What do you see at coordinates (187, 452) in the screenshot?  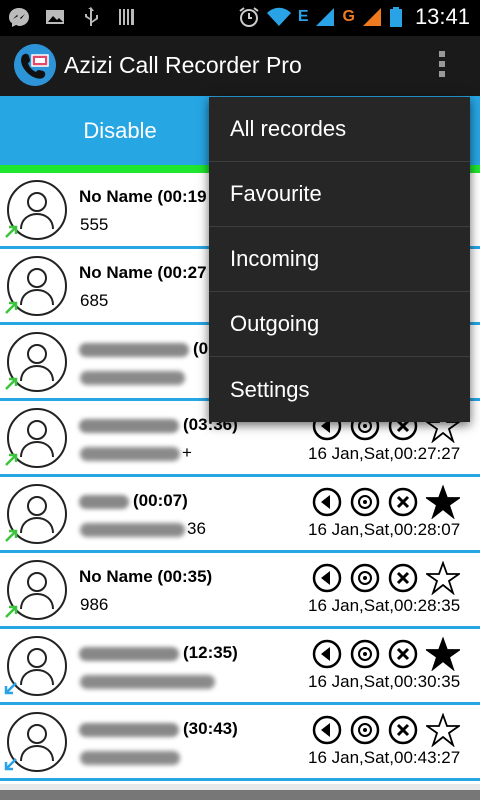 I see `contact-number: +` at bounding box center [187, 452].